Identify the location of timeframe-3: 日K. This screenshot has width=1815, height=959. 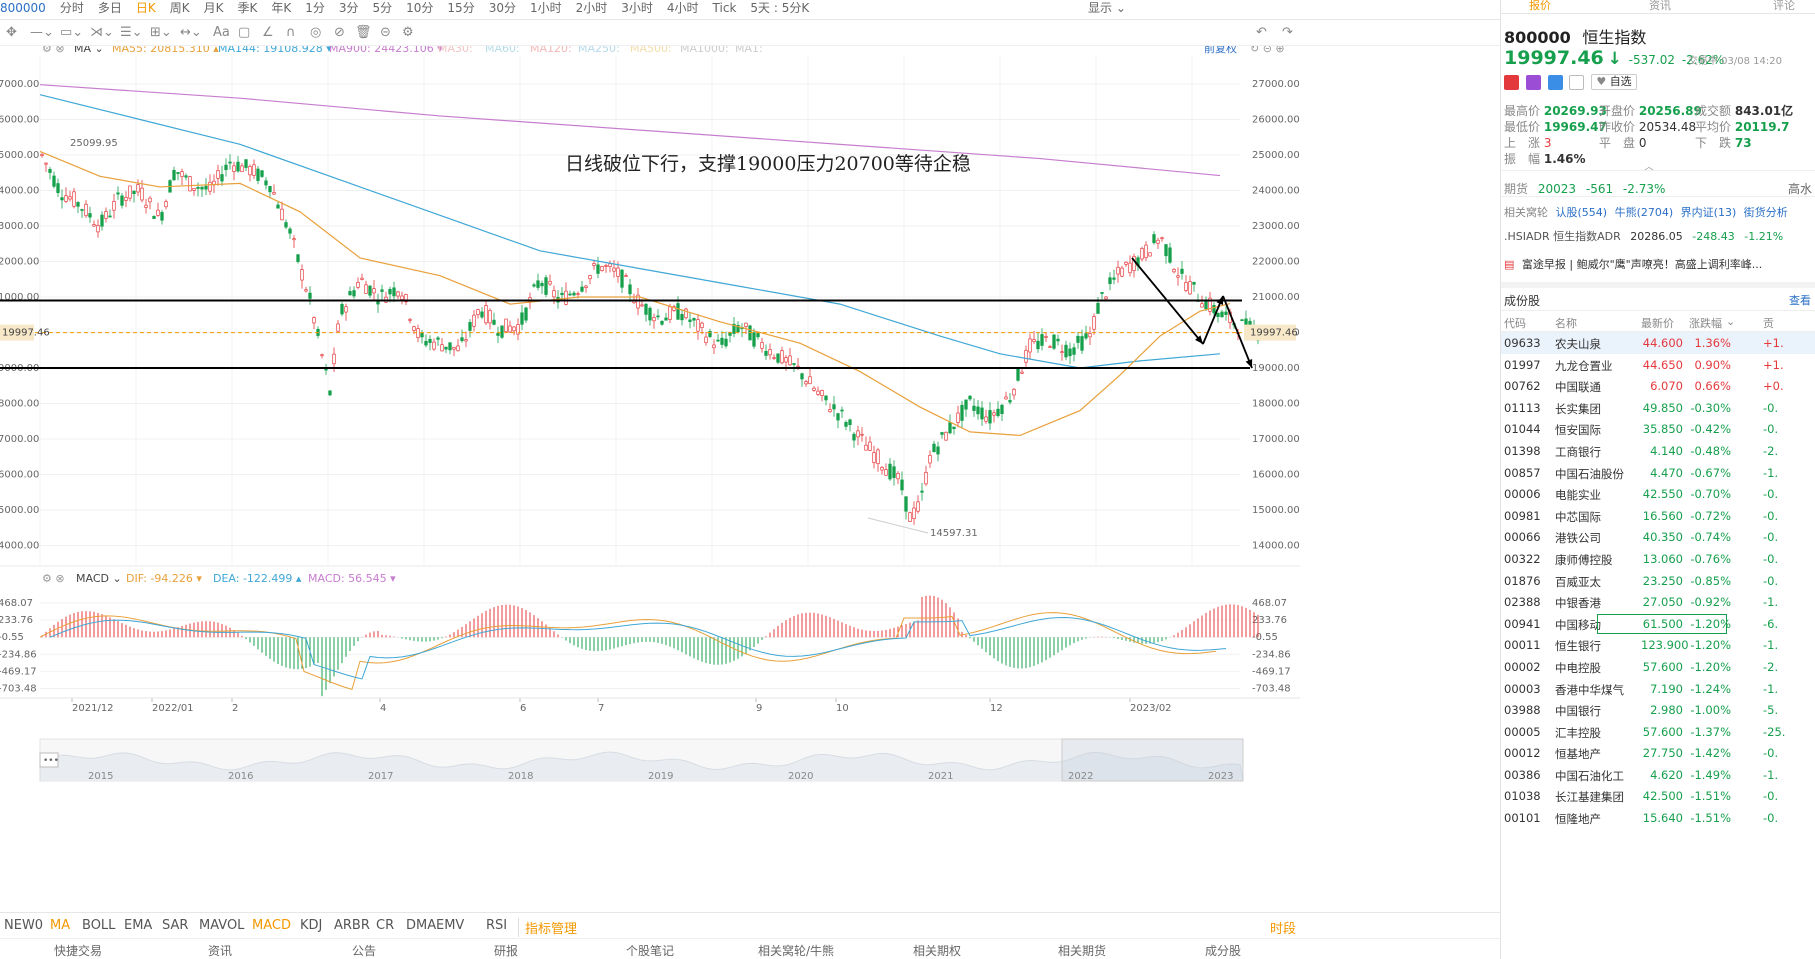
(146, 8).